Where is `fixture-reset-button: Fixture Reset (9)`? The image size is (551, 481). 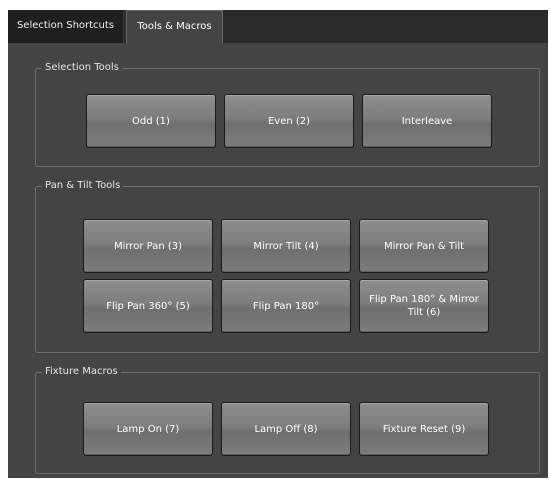
fixture-reset-button: Fixture Reset (9) is located at coordinates (424, 429).